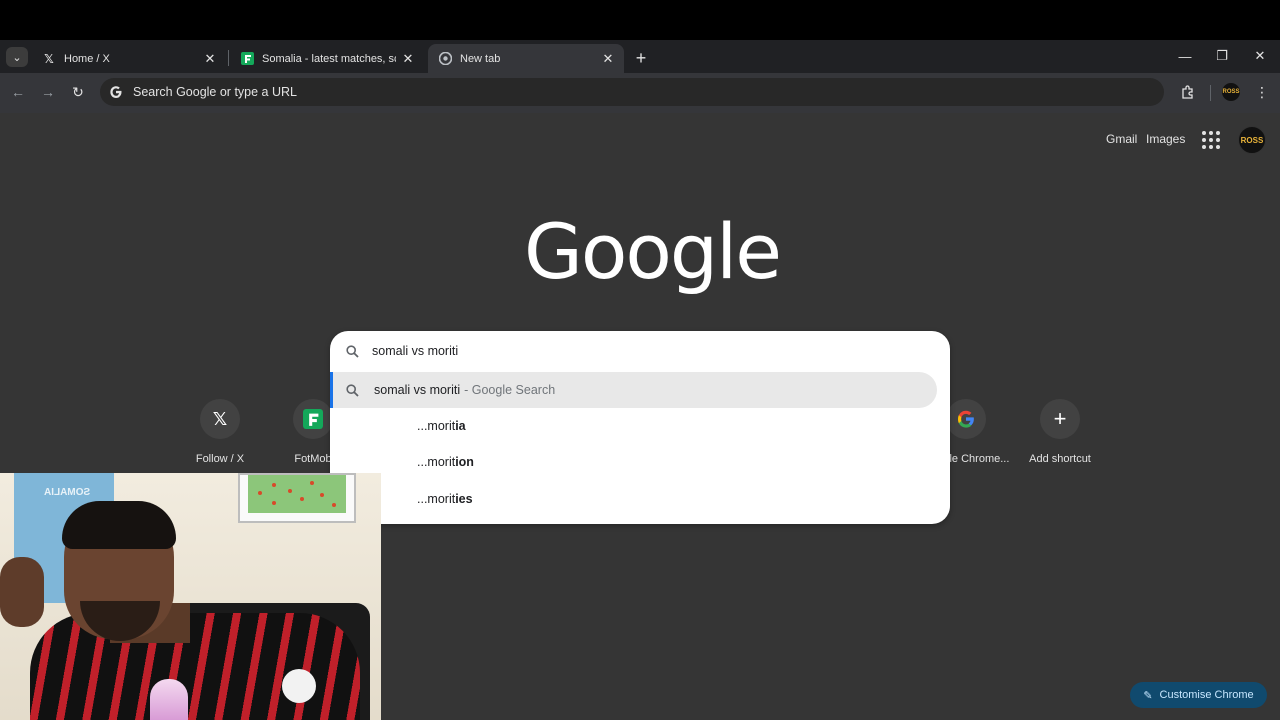 The height and width of the screenshot is (720, 1280). Describe the element at coordinates (640, 351) in the screenshot. I see `search-input: somali vs moriti` at that location.